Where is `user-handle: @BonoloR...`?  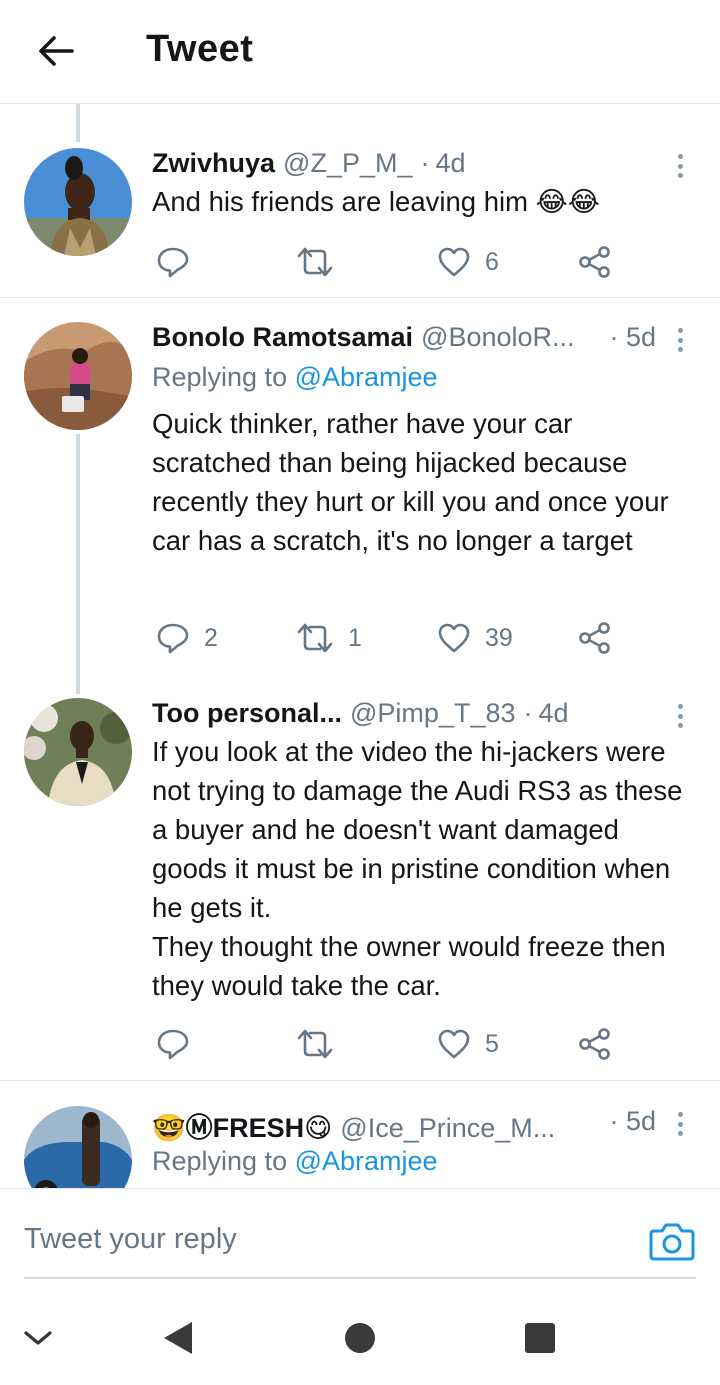 user-handle: @BonoloR... is located at coordinates (498, 337).